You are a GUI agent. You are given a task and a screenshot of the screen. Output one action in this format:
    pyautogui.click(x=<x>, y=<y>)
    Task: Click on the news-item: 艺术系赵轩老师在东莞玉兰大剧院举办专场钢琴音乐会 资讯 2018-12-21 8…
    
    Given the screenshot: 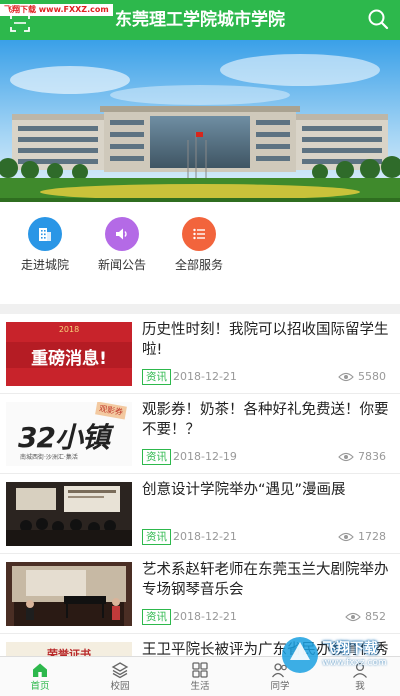 What is the action you would take?
    pyautogui.click(x=200, y=594)
    